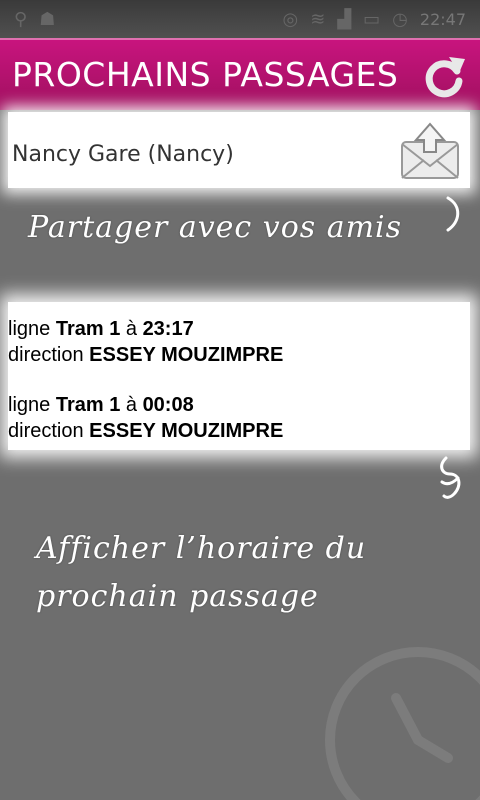 This screenshot has height=800, width=480. I want to click on passage-time: 23:17, so click(168, 329).